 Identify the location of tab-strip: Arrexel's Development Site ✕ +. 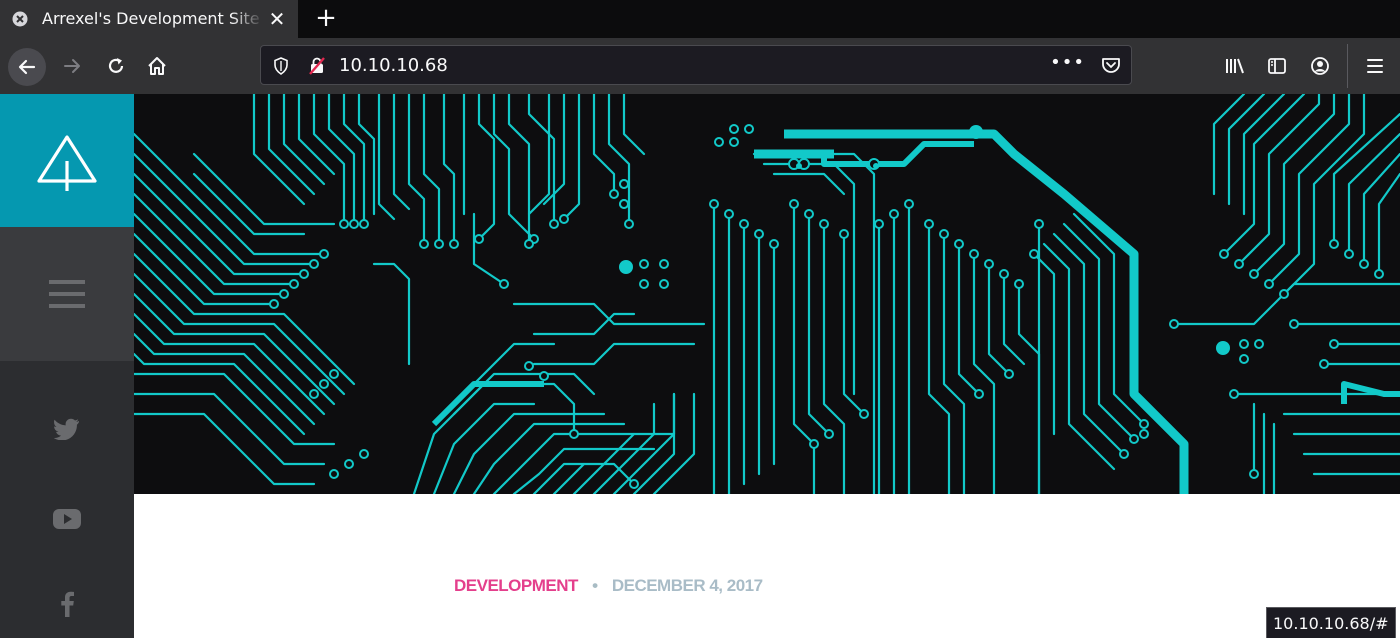
(700, 19).